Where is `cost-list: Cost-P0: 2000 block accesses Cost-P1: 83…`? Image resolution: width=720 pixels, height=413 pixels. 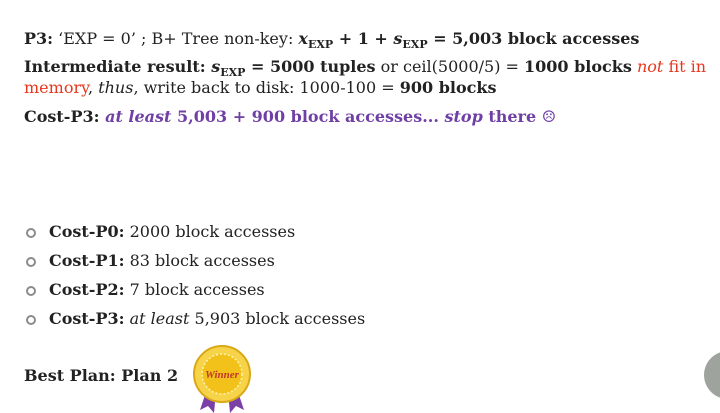
cost-list: Cost-P0: 2000 block accesses Cost-P1: 83… is located at coordinates (194, 280).